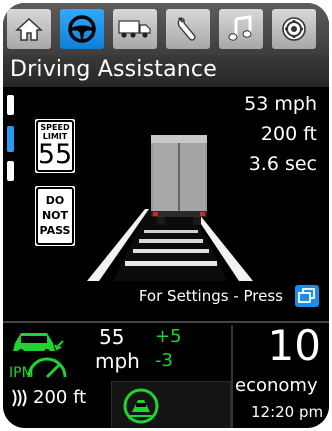 The image size is (332, 431). I want to click on settings-gear-icon, so click(294, 29).